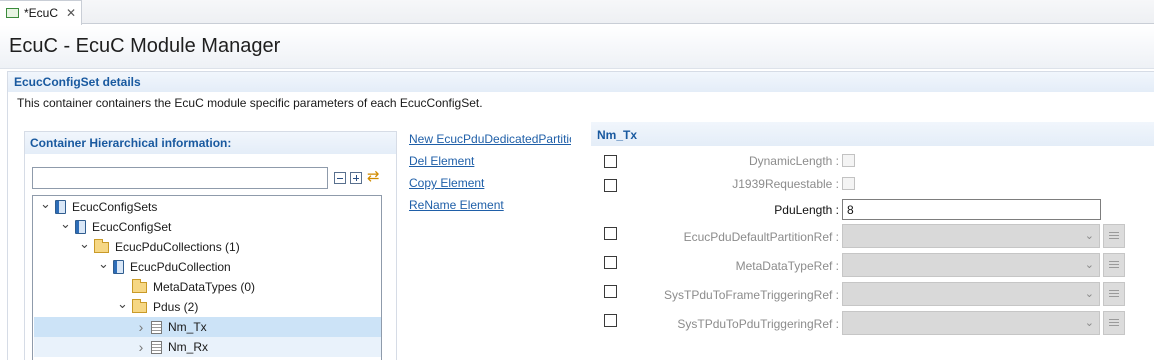  Describe the element at coordinates (207, 307) in the screenshot. I see `tree-item-pdus: Pdus (2)` at that location.